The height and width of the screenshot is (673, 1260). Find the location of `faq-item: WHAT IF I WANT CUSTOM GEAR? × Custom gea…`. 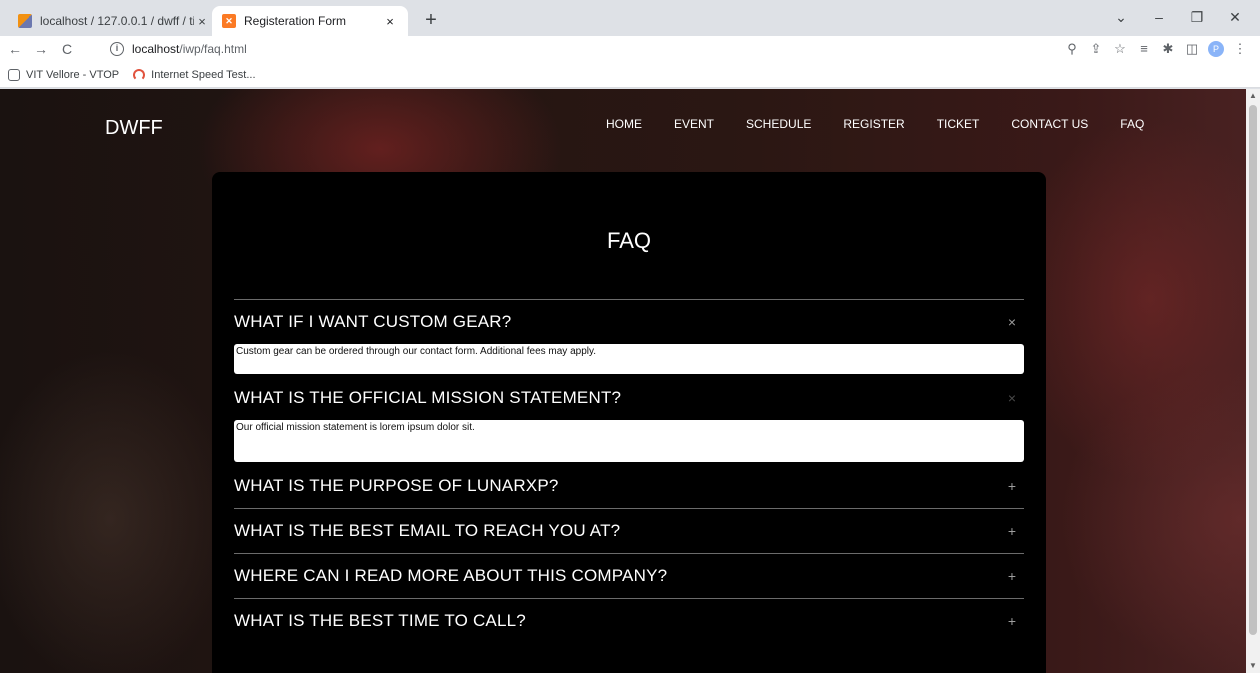

faq-item: WHAT IF I WANT CUSTOM GEAR? × Custom gea… is located at coordinates (629, 336).